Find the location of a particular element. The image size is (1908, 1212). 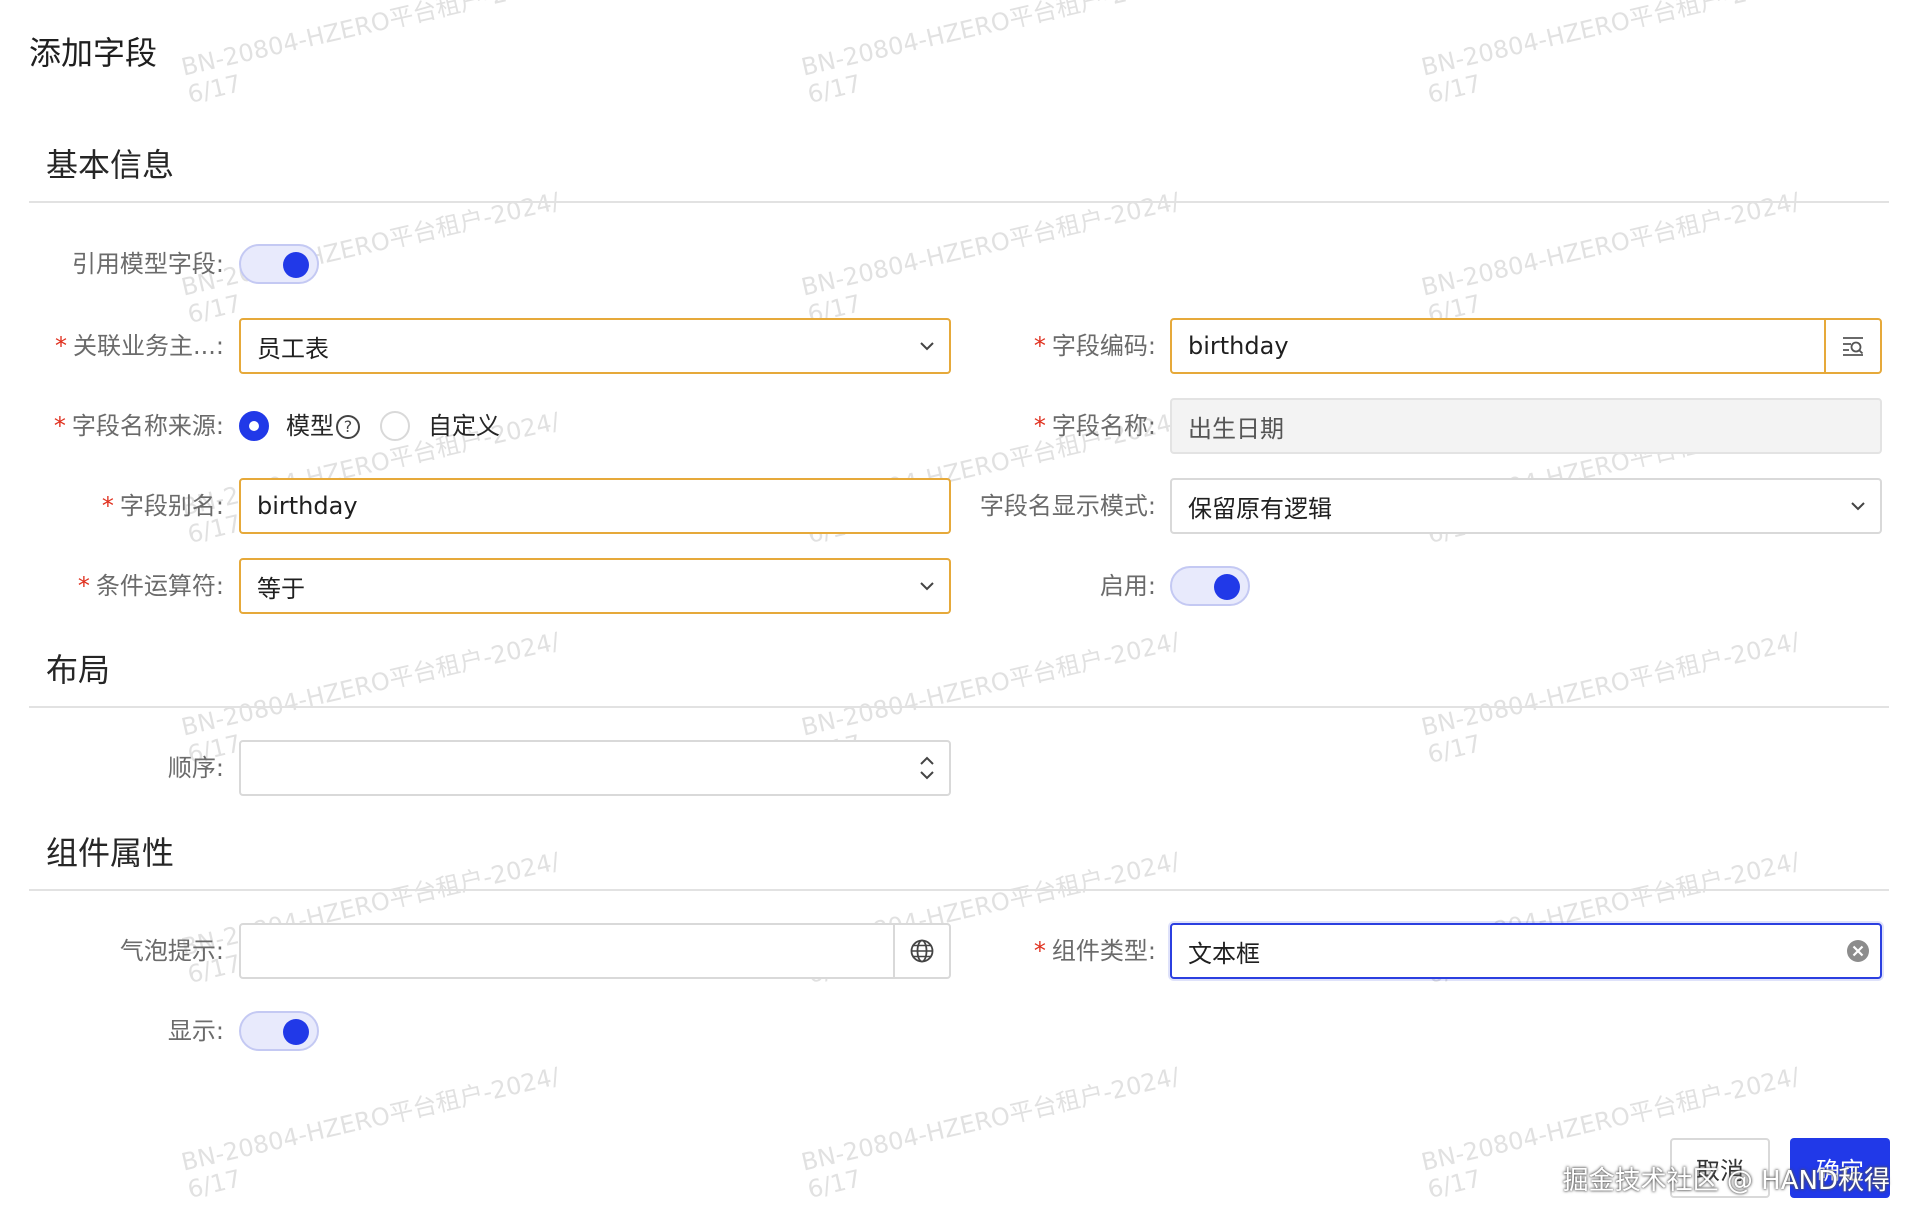

enabled-label: 启用: is located at coordinates (1127, 586).